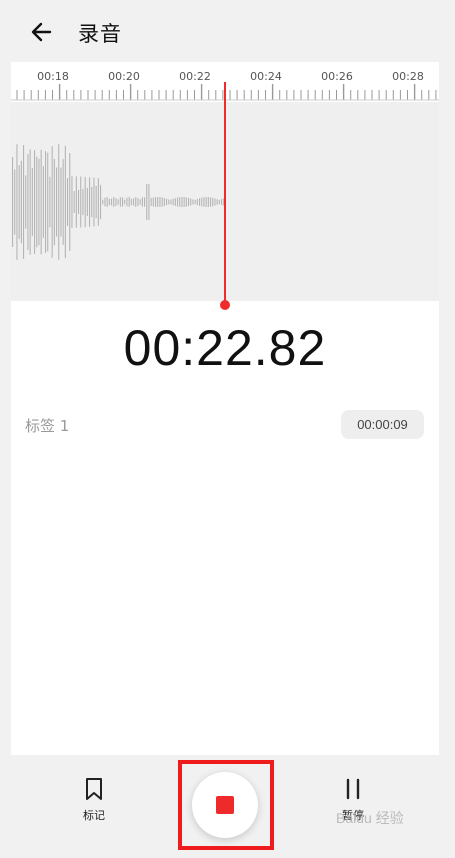 The height and width of the screenshot is (858, 455). What do you see at coordinates (226, 805) in the screenshot?
I see `annotation-highlight-box` at bounding box center [226, 805].